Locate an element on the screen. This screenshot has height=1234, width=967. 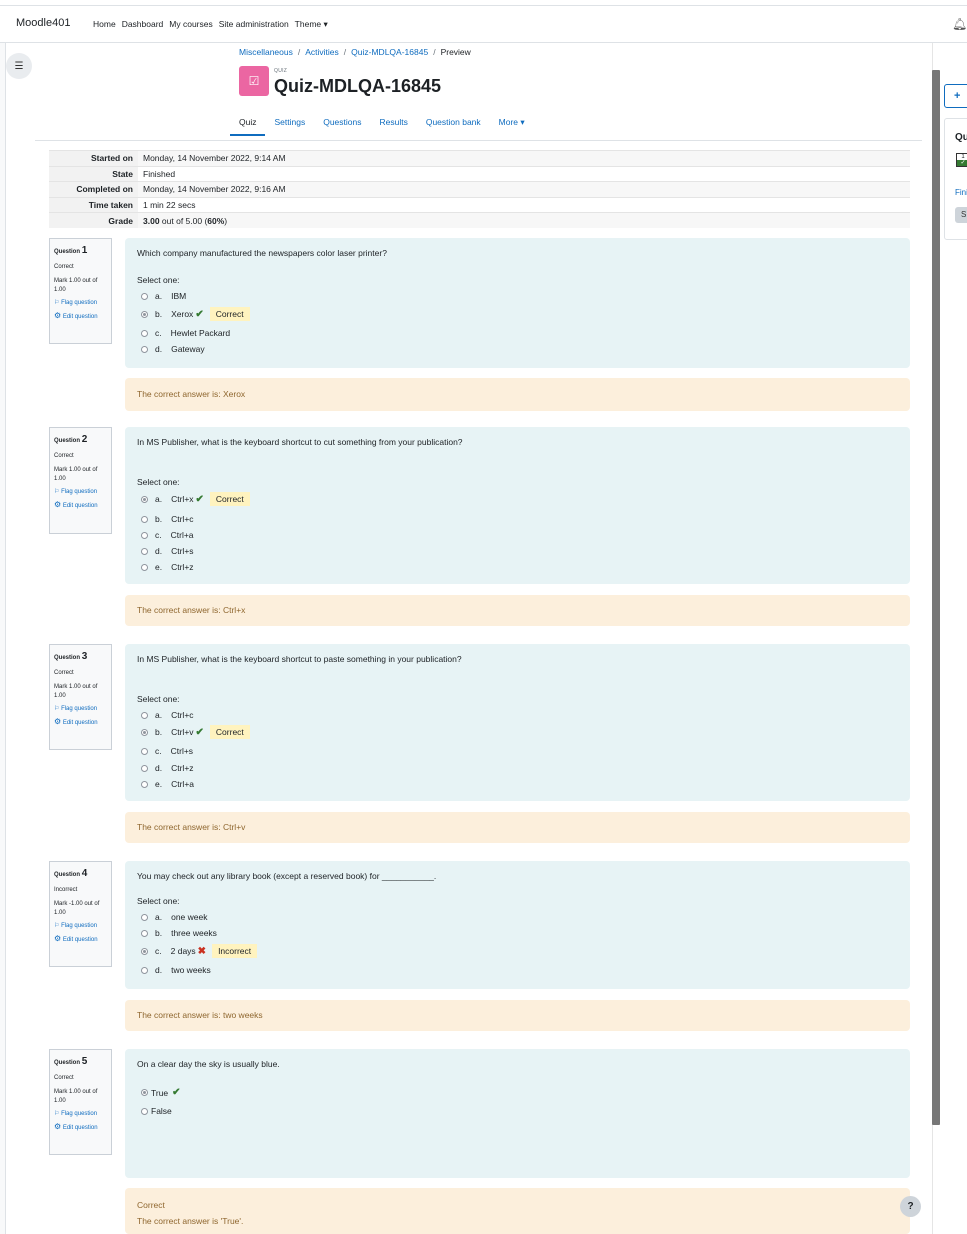
course-index-toggle-icon: ☰ is located at coordinates (19, 66).